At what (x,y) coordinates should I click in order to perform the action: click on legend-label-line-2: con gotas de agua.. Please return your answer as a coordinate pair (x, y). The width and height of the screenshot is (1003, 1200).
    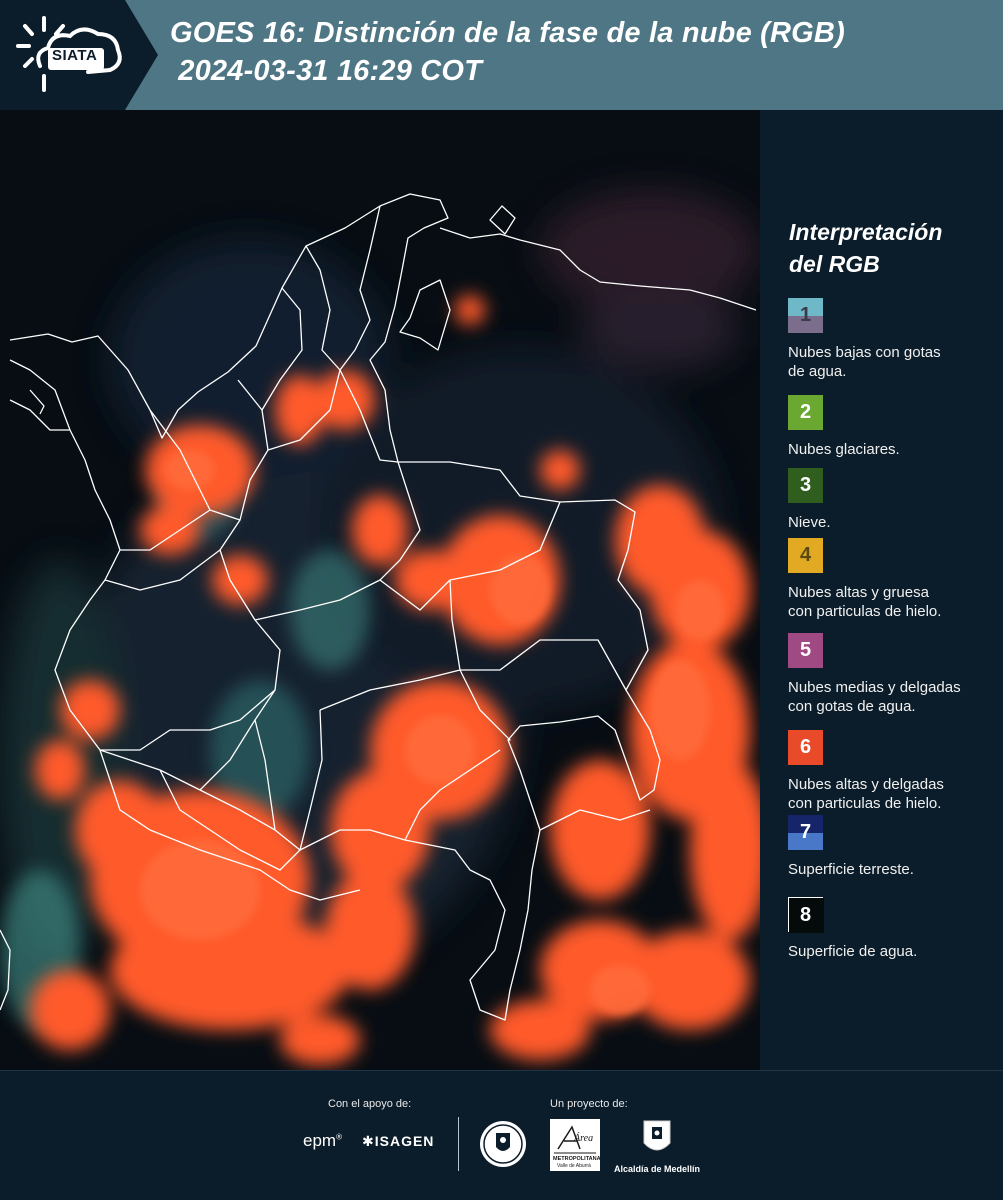
    Looking at the image, I should click on (852, 706).